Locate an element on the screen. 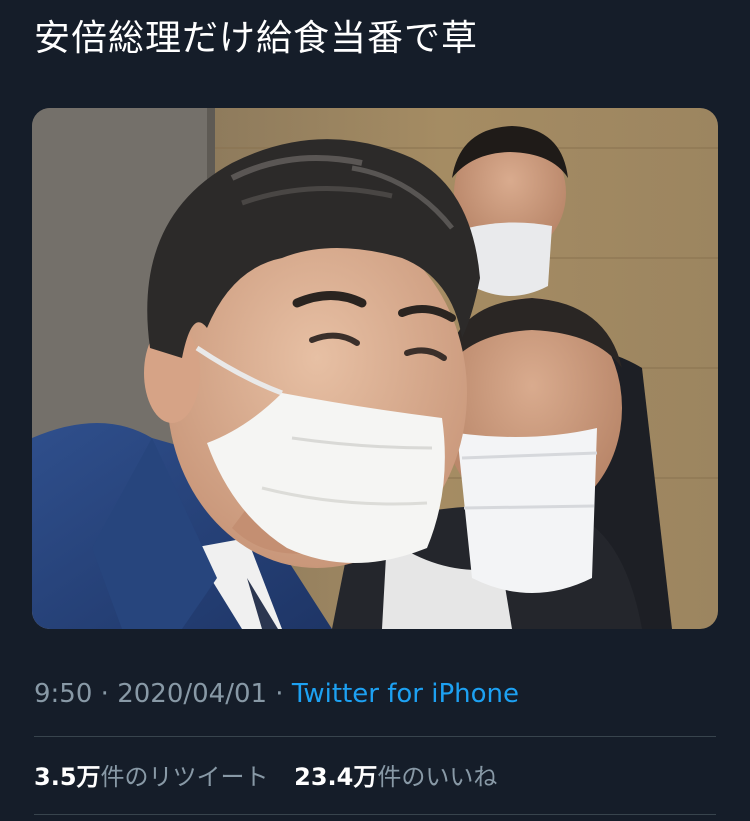 Image resolution: width=750 pixels, height=821 pixels. tweet-source-link: Twitter for iPhone is located at coordinates (405, 694).